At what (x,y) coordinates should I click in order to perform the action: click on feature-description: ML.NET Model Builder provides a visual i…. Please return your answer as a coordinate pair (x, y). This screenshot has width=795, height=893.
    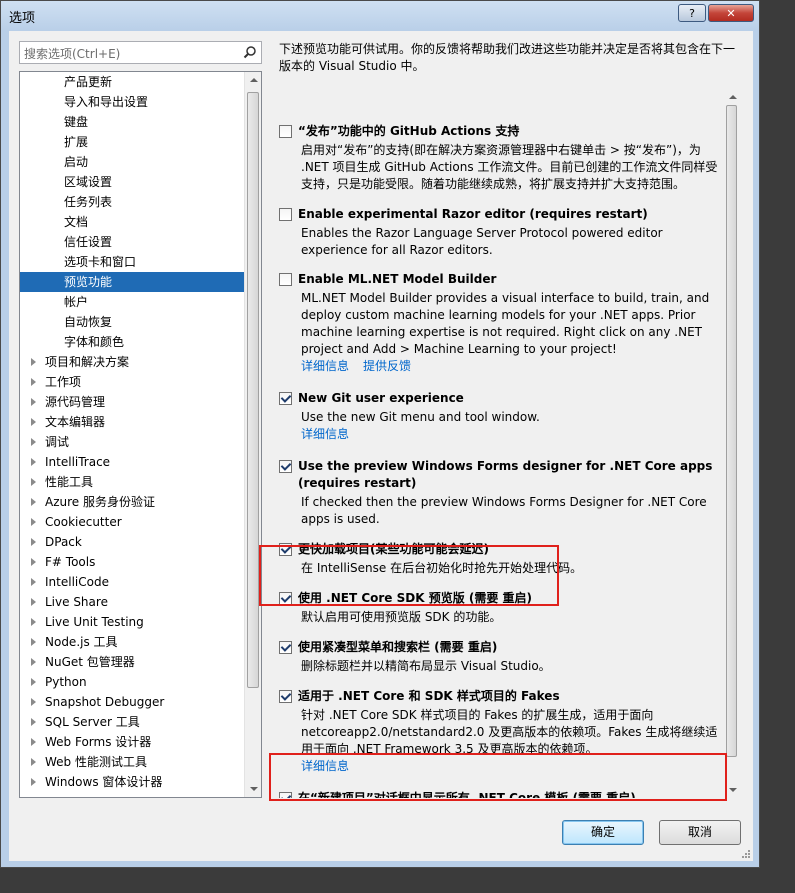
    Looking at the image, I should click on (505, 323).